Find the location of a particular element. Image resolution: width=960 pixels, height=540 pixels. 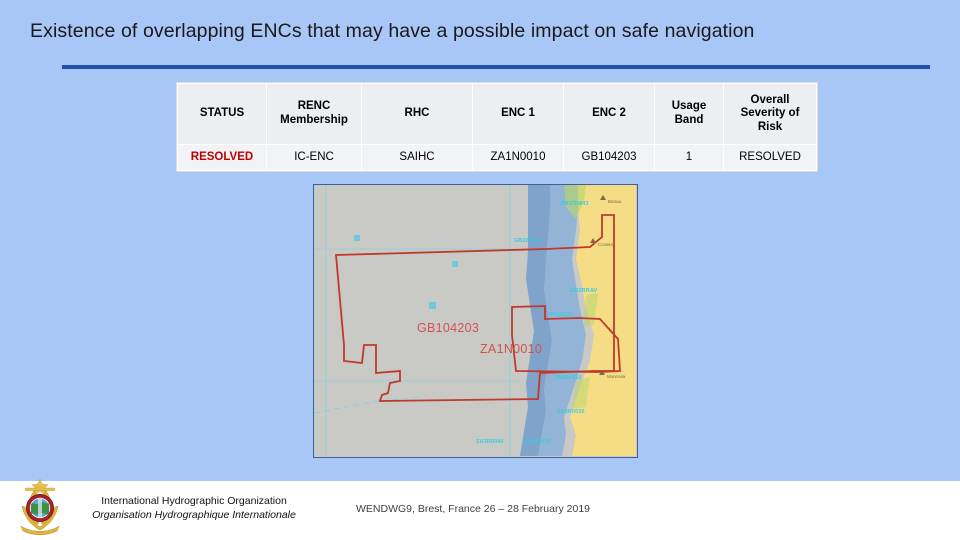

organization-name-en: International Hydrographic Organization is located at coordinates (194, 501).